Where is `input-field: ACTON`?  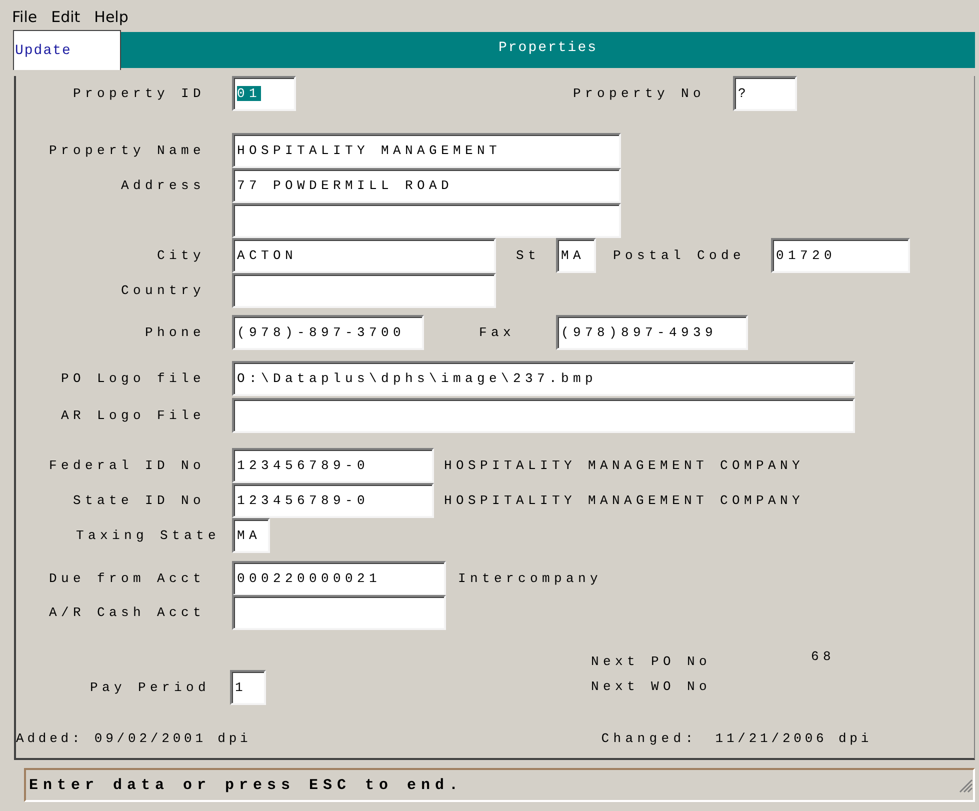 input-field: ACTON is located at coordinates (364, 255).